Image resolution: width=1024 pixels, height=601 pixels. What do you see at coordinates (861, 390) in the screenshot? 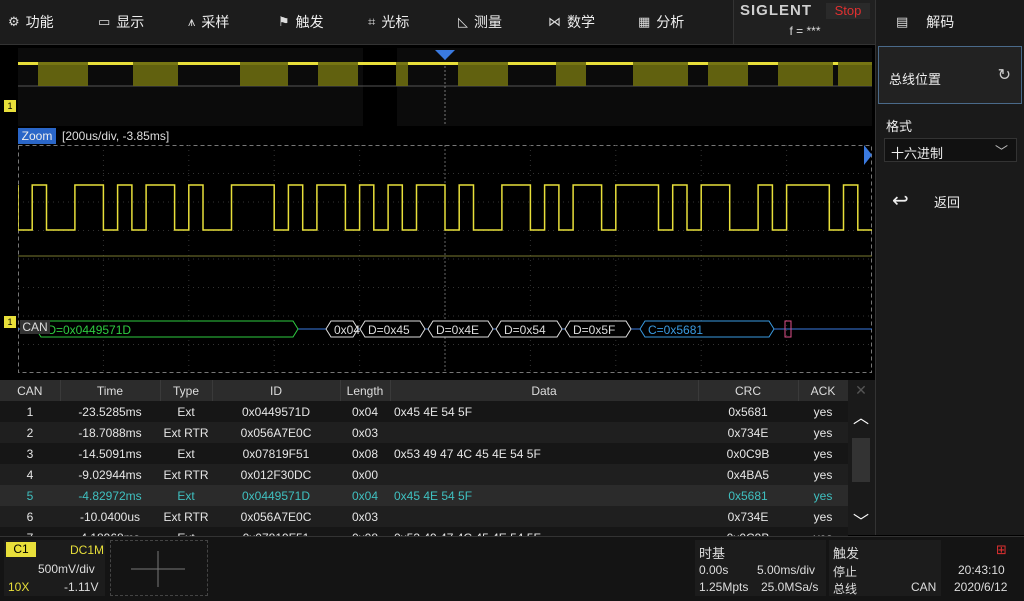
I see `close-icon: ✕` at bounding box center [861, 390].